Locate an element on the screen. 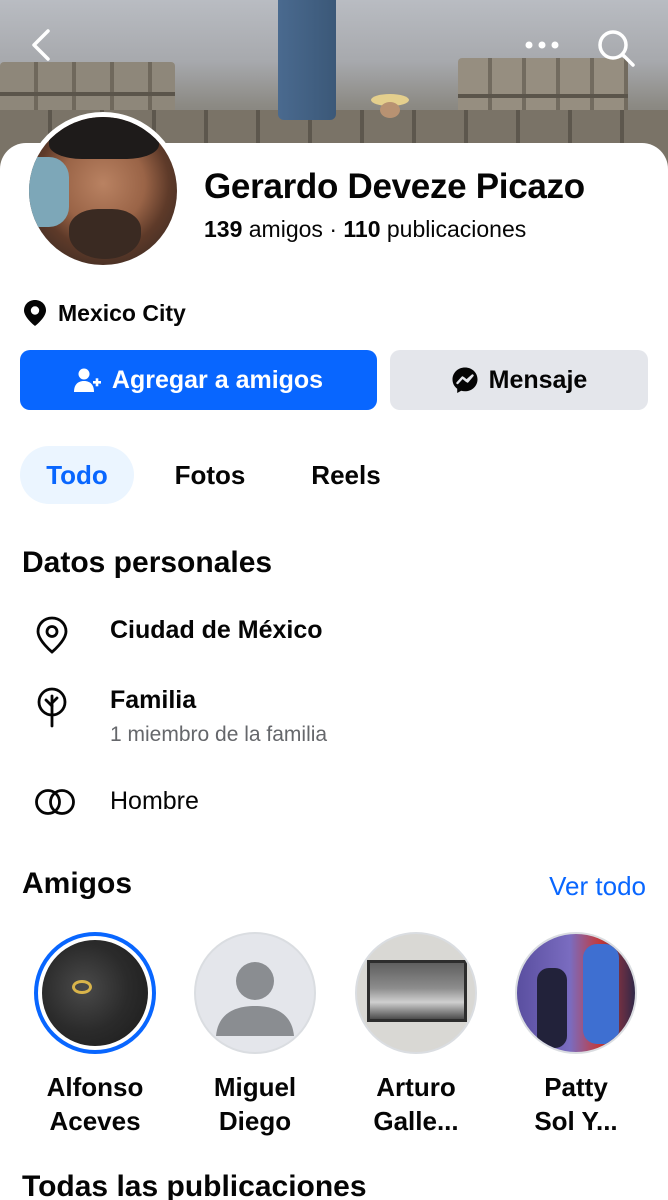 Image resolution: width=668 pixels, height=1200 pixels. info-city: Ciudad de México is located at coordinates (178, 635).